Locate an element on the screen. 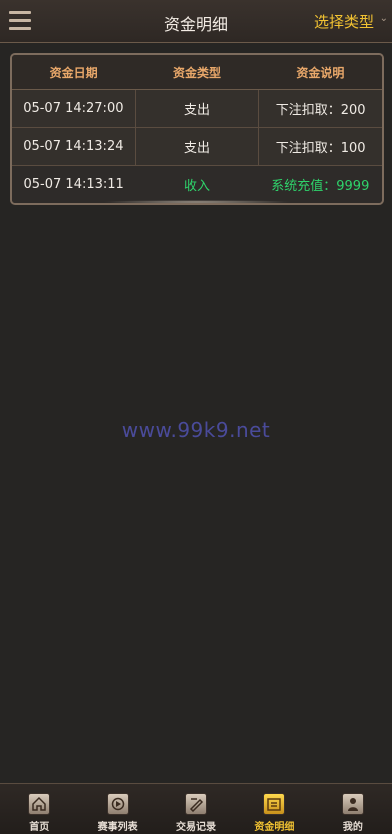 The width and height of the screenshot is (392, 834). table-row: 05-07 14:13:24 支出 下注扣取：100 is located at coordinates (197, 147).